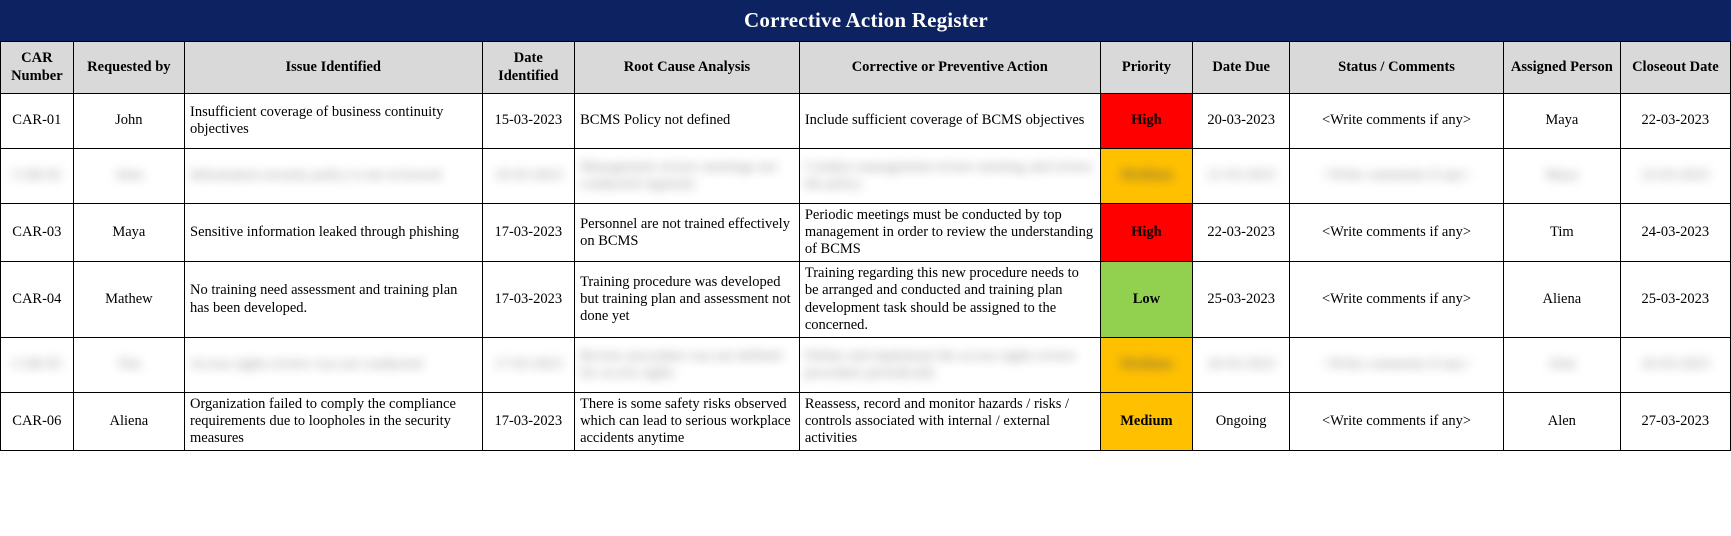  I want to click on cell-requested-by: Maya, so click(129, 232).